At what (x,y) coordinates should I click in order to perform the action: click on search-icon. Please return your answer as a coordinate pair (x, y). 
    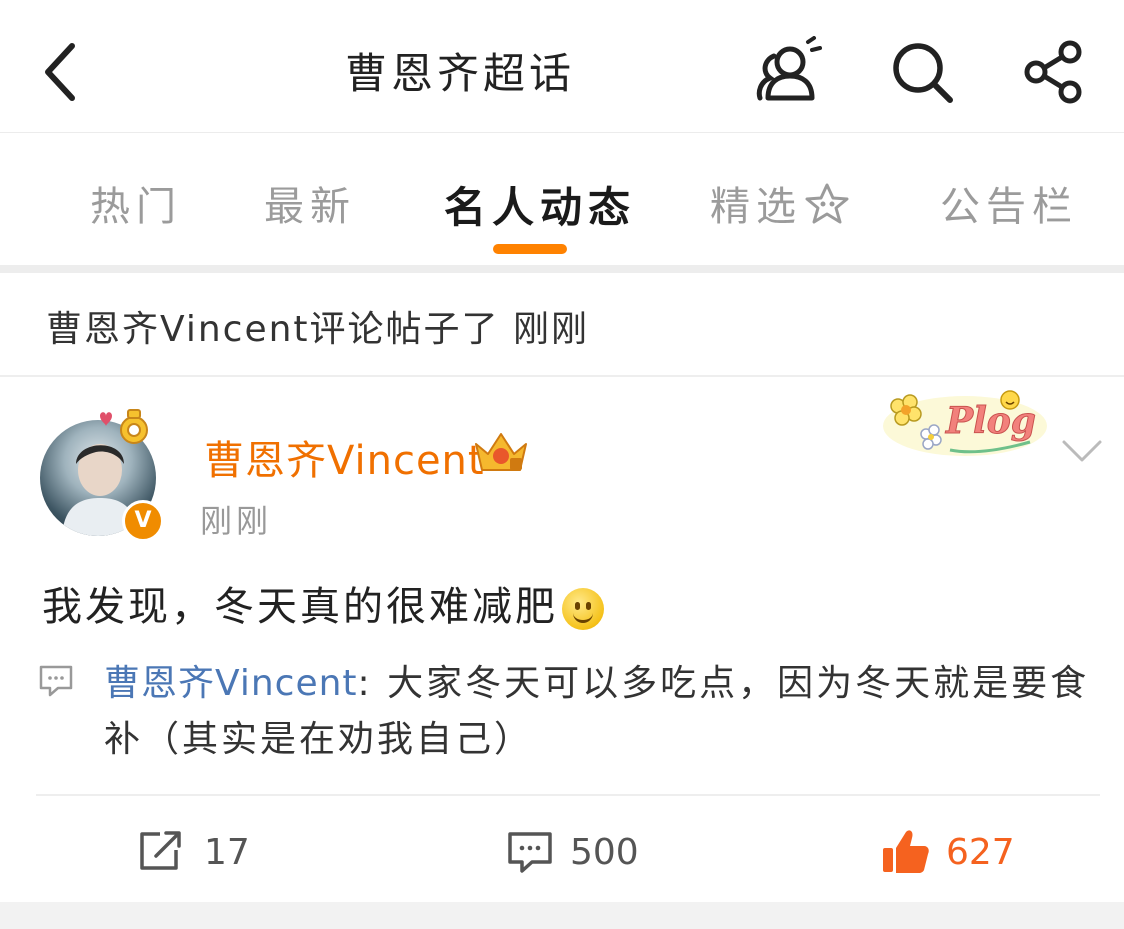
    Looking at the image, I should click on (922, 72).